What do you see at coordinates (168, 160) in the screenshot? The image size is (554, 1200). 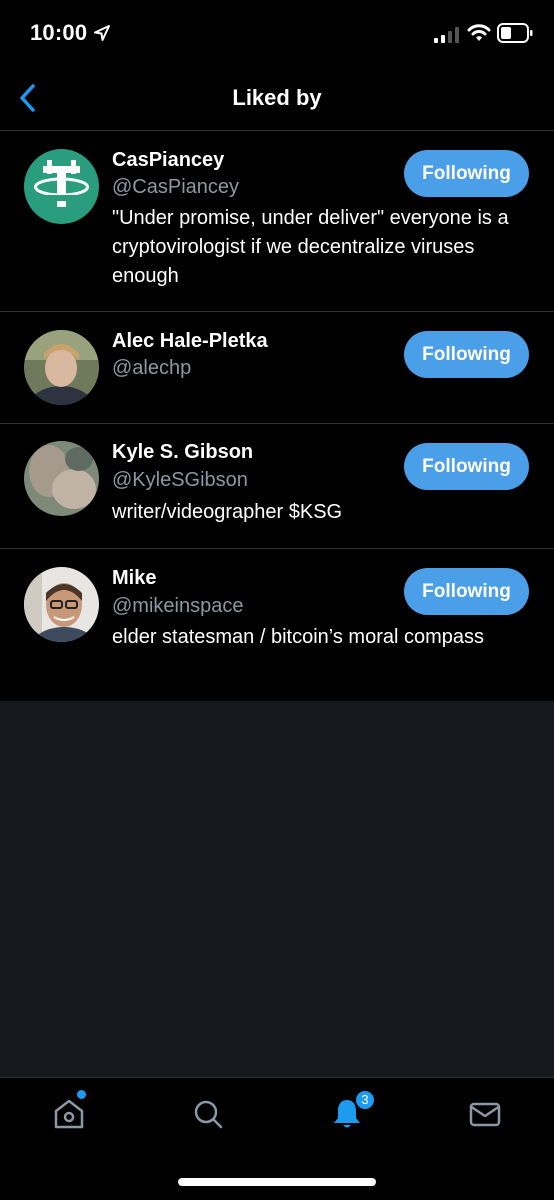 I see `user-name: CasPiancey` at bounding box center [168, 160].